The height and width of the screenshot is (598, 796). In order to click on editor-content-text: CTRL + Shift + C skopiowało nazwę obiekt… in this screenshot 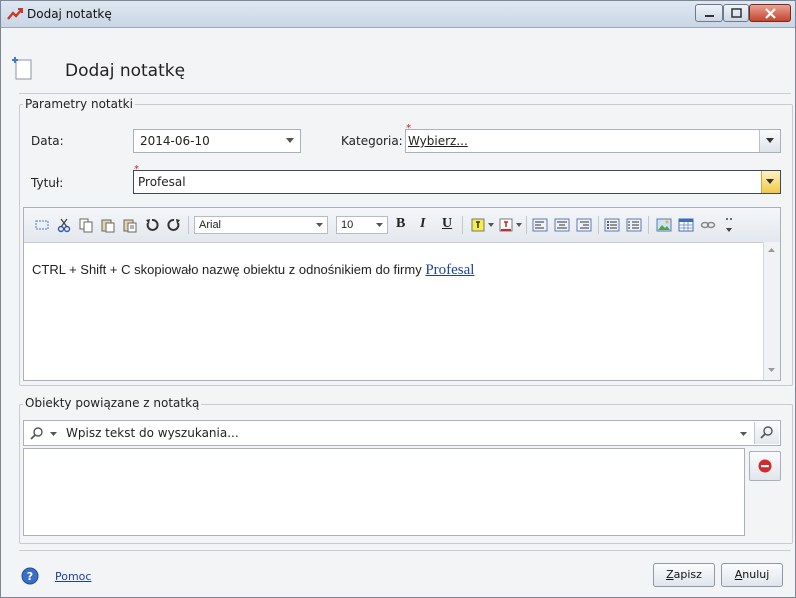, I will do `click(229, 269)`.